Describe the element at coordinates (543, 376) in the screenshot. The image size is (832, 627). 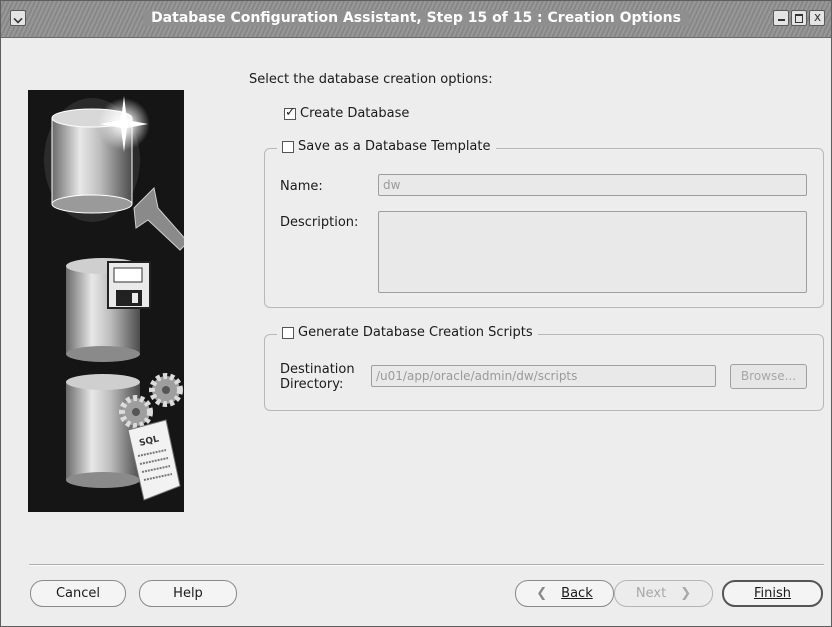
I see `destination-directory-field: /u01/app/oracle/admin/dw/scripts` at that location.